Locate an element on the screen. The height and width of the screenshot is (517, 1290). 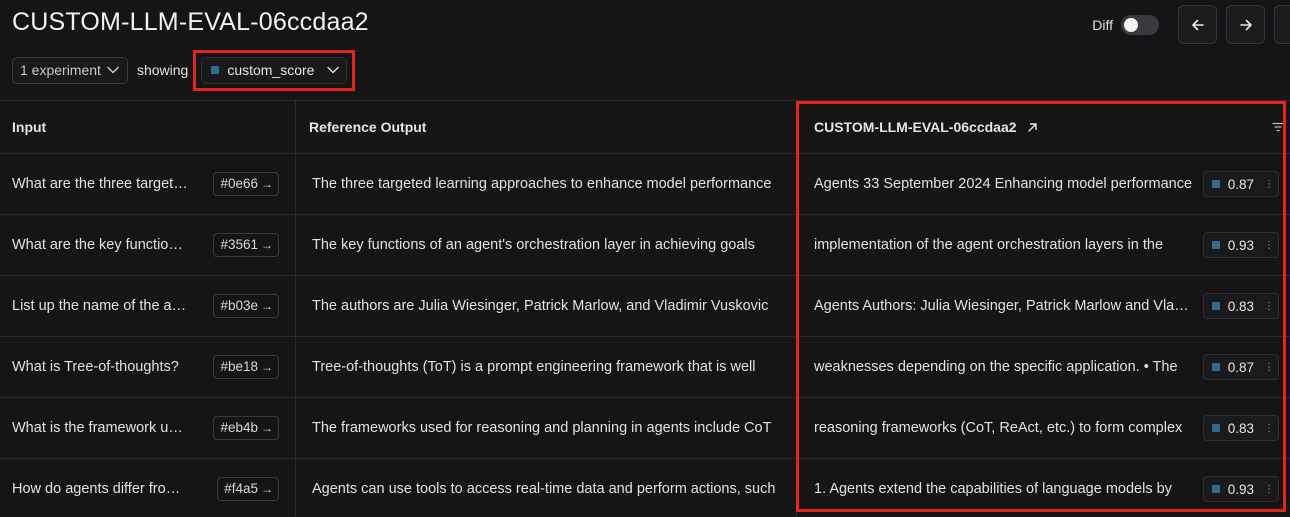
input-cell: What is Tree-of-thoughts? #be18 → is located at coordinates (148, 367).